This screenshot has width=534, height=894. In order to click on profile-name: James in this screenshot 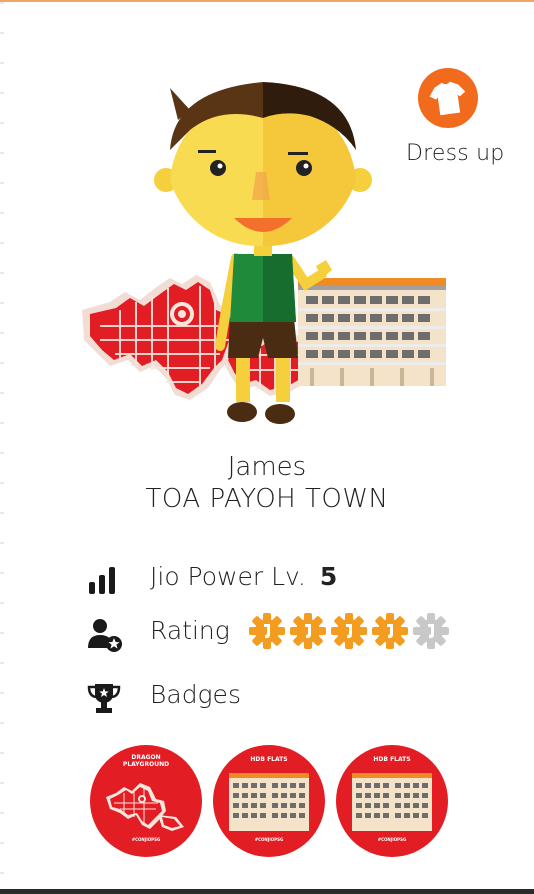, I will do `click(267, 467)`.